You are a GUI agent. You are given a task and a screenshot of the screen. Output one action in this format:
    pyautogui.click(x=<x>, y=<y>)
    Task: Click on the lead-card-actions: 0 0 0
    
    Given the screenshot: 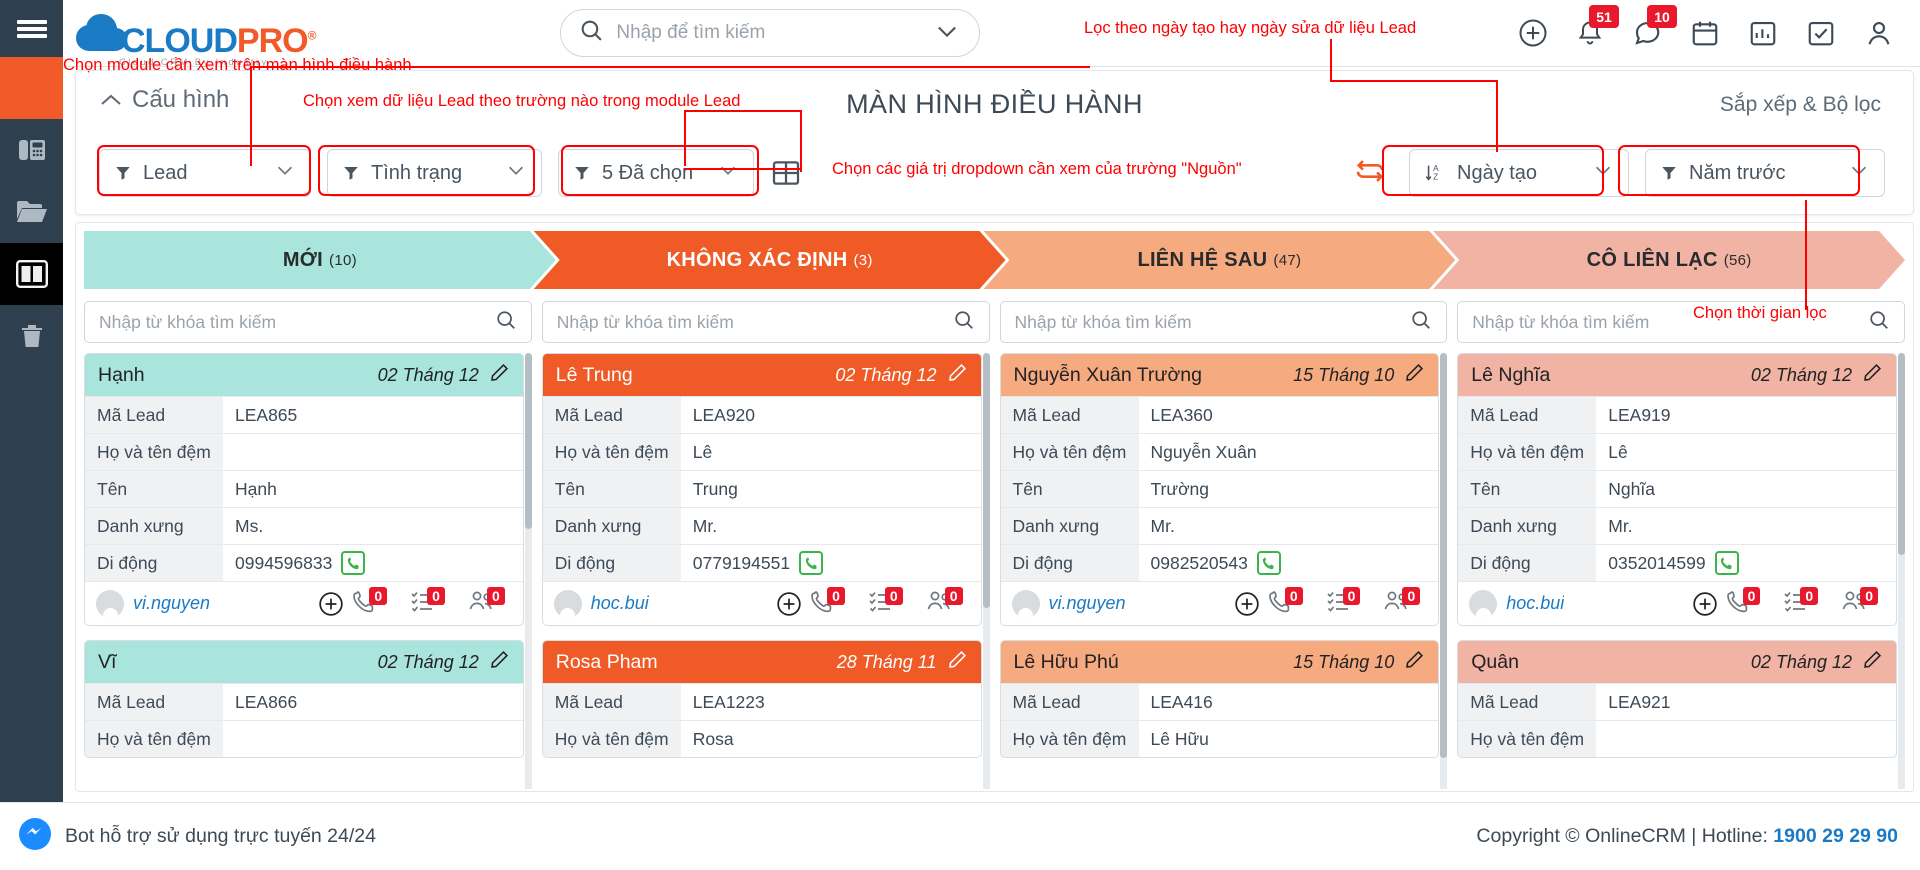 What is the action you would take?
    pyautogui.click(x=1330, y=602)
    